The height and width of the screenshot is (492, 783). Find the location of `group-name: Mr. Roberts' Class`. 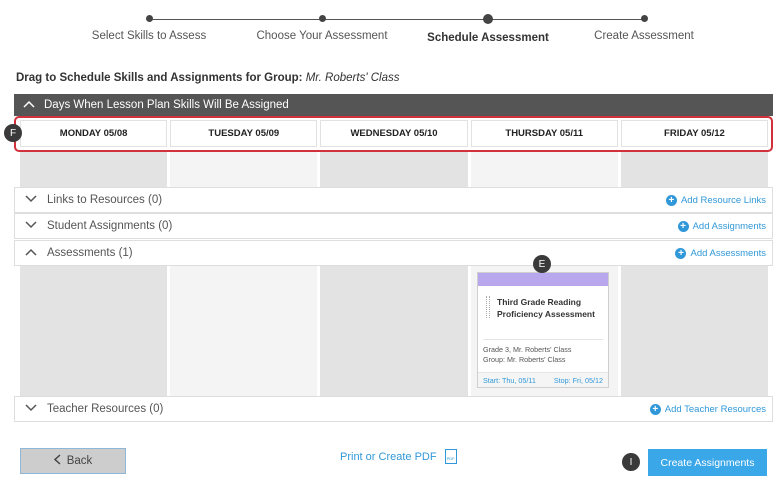

group-name: Mr. Roberts' Class is located at coordinates (352, 78).